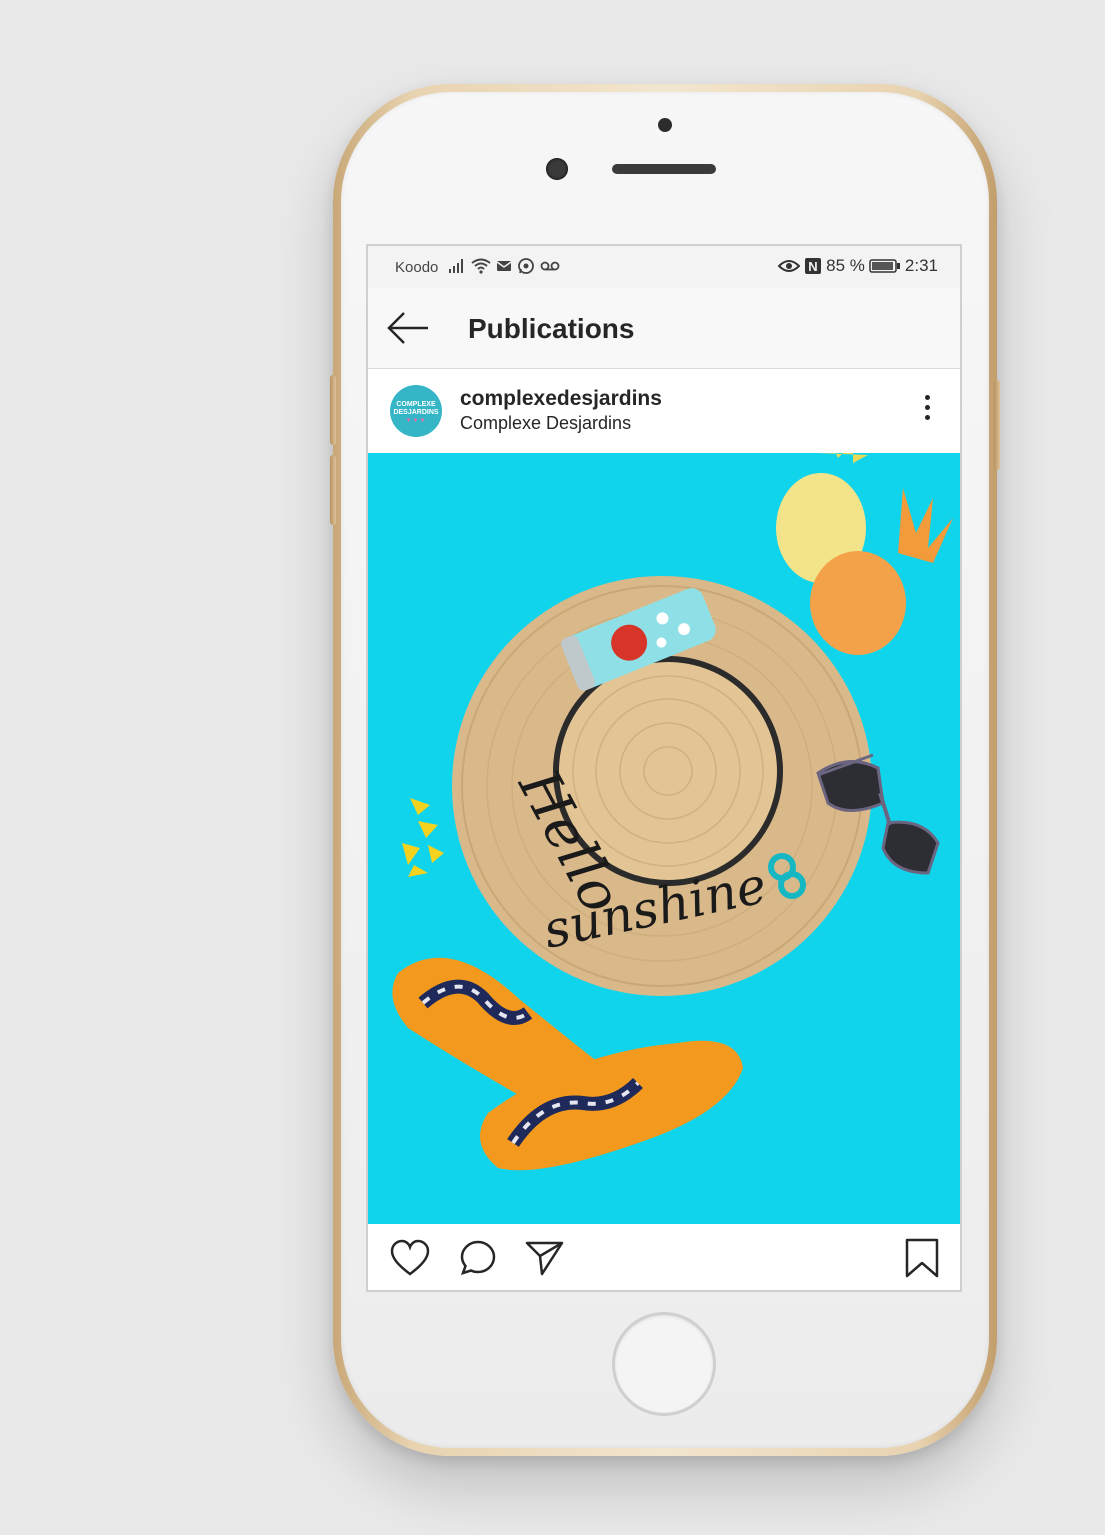  Describe the element at coordinates (416, 408) in the screenshot. I see `avatar-text: COMPLEXE DESJARDINS` at that location.